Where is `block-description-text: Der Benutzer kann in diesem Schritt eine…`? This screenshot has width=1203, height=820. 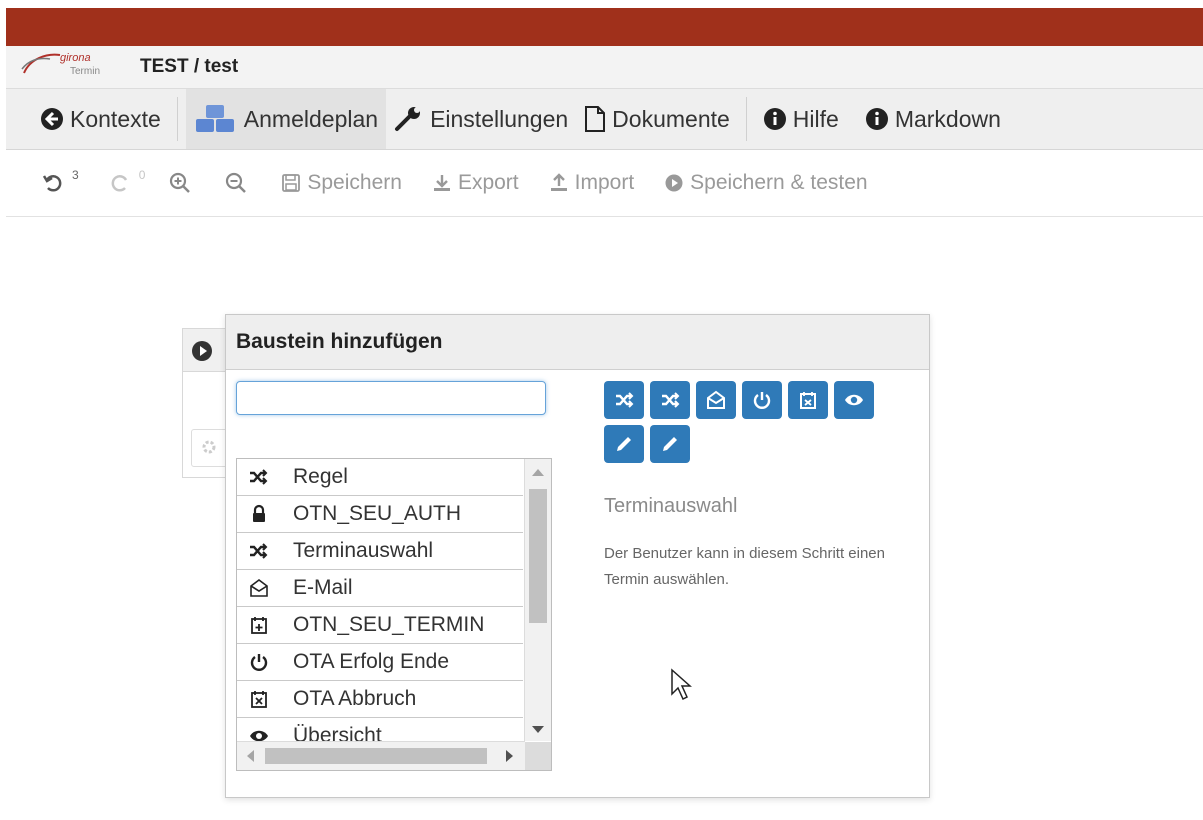 block-description-text: Der Benutzer kann in diesem Schritt eine… is located at coordinates (744, 566).